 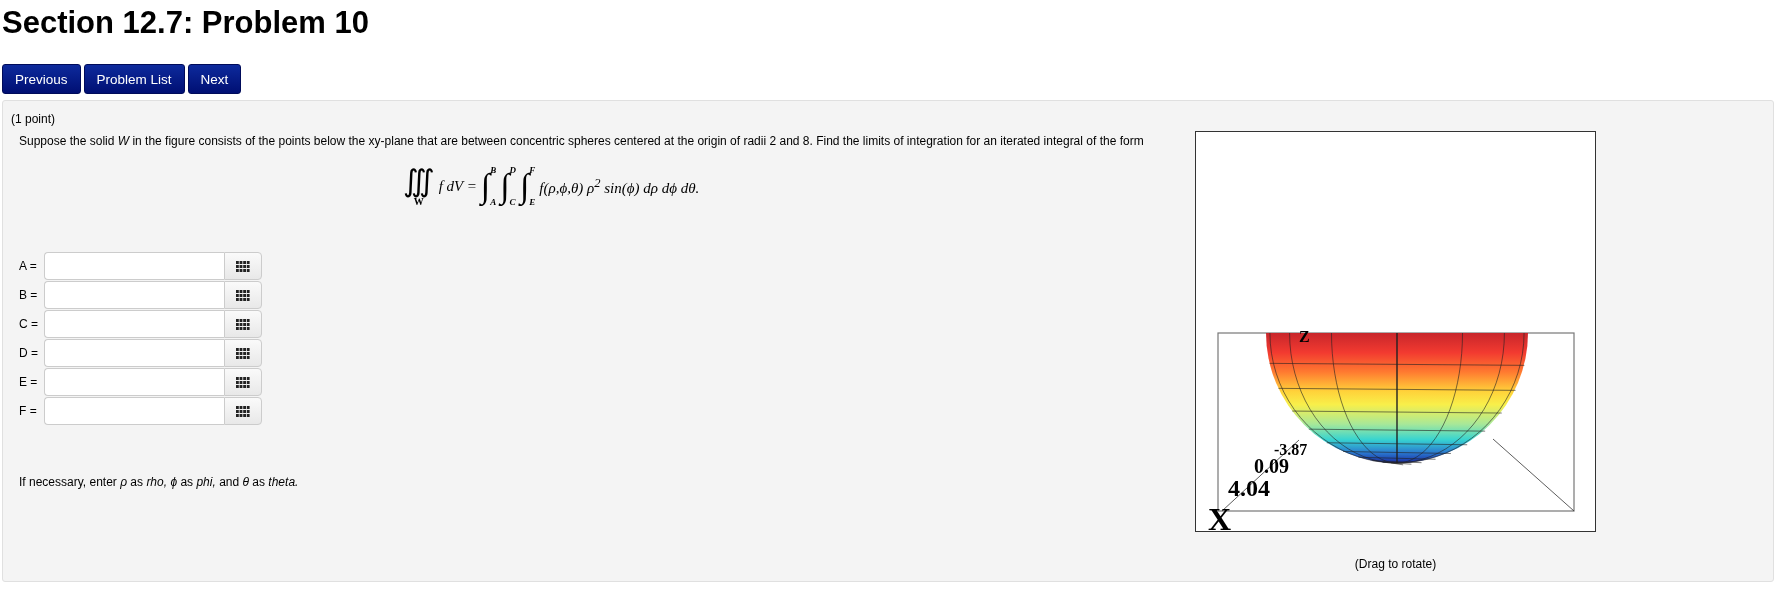 What do you see at coordinates (619, 186) in the screenshot?
I see `integrand: f(ρ,ϕ,θ) ρ$^{2}$ sin(ϕ) dρ dϕ dθ.` at bounding box center [619, 186].